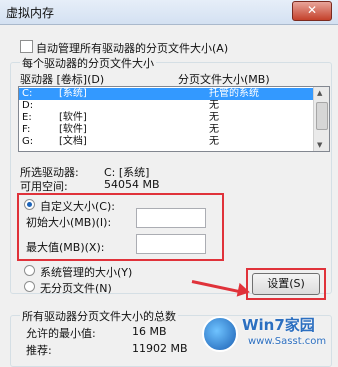  What do you see at coordinates (169, 12) in the screenshot?
I see `title-bar: 虚拟内存 ✕` at bounding box center [169, 12].